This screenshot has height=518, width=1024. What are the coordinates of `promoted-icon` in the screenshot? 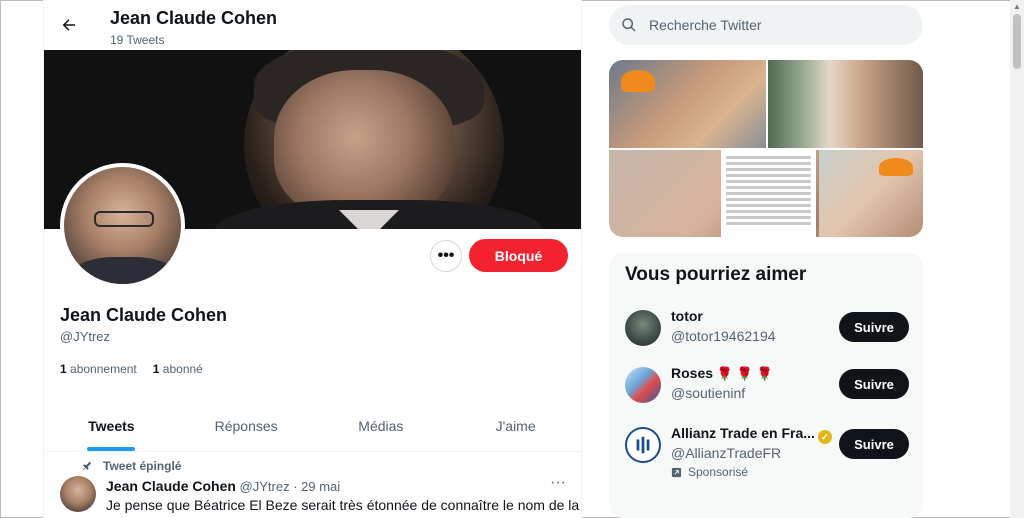 It's located at (676, 472).